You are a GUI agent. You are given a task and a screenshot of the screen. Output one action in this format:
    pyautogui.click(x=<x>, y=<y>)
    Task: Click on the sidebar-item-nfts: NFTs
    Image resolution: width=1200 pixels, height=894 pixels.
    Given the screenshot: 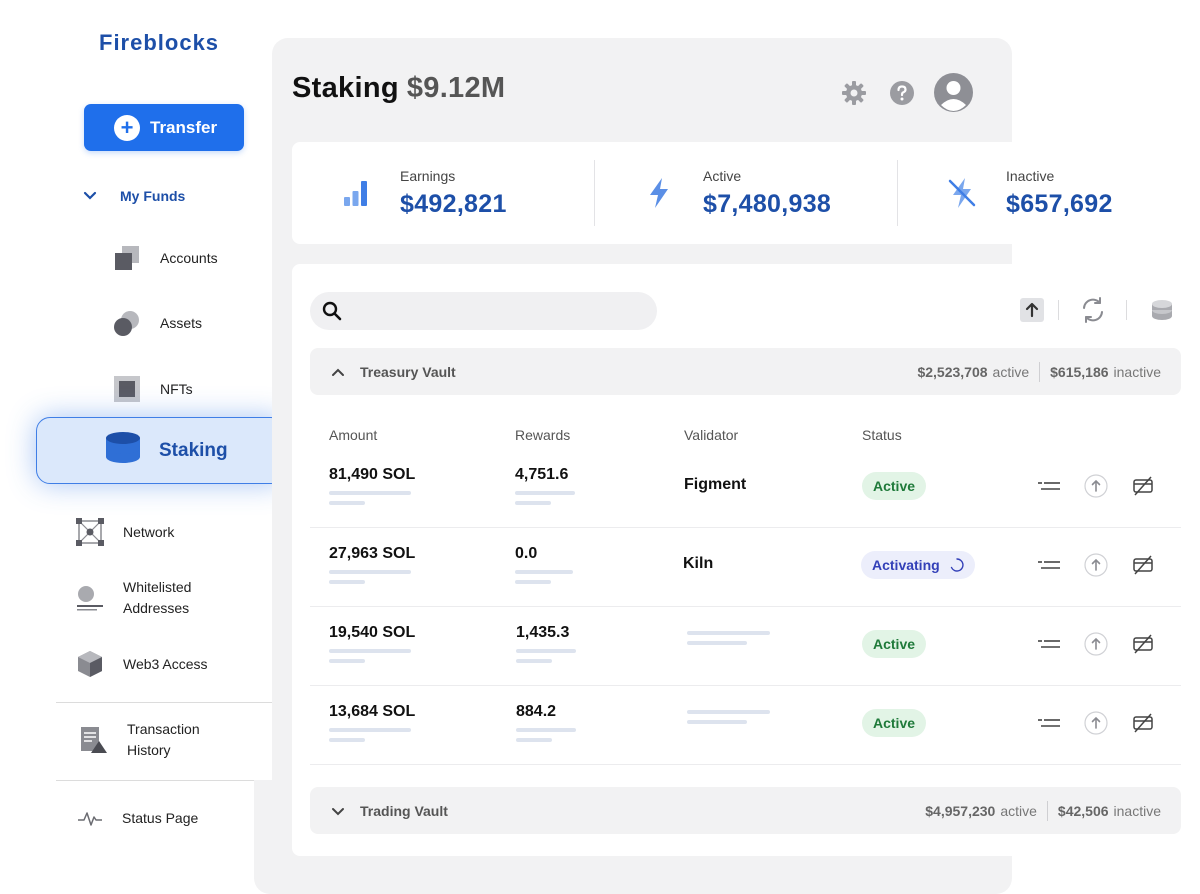 What is the action you would take?
    pyautogui.click(x=153, y=389)
    